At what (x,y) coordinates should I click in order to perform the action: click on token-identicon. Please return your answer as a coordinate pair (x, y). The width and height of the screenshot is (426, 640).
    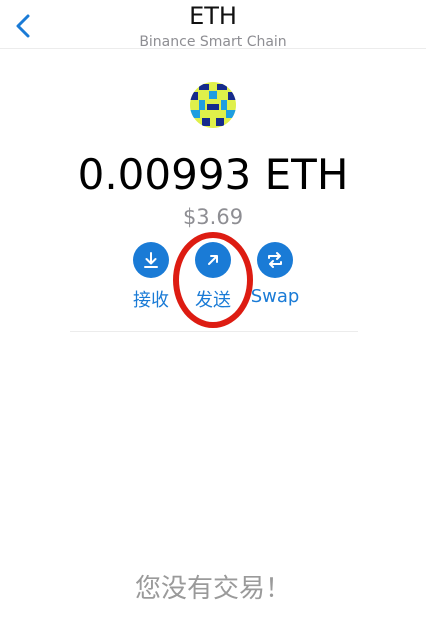
    Looking at the image, I should click on (213, 105).